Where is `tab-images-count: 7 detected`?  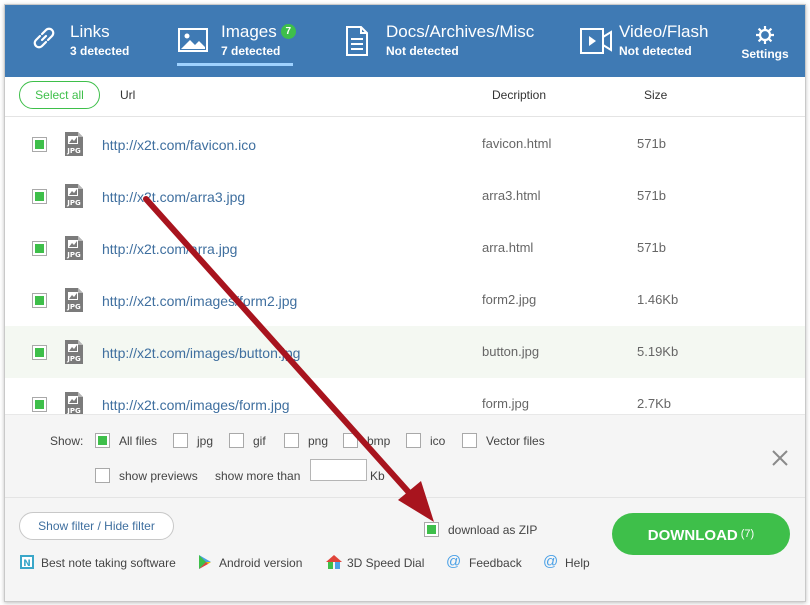
tab-images-count: 7 detected is located at coordinates (251, 51).